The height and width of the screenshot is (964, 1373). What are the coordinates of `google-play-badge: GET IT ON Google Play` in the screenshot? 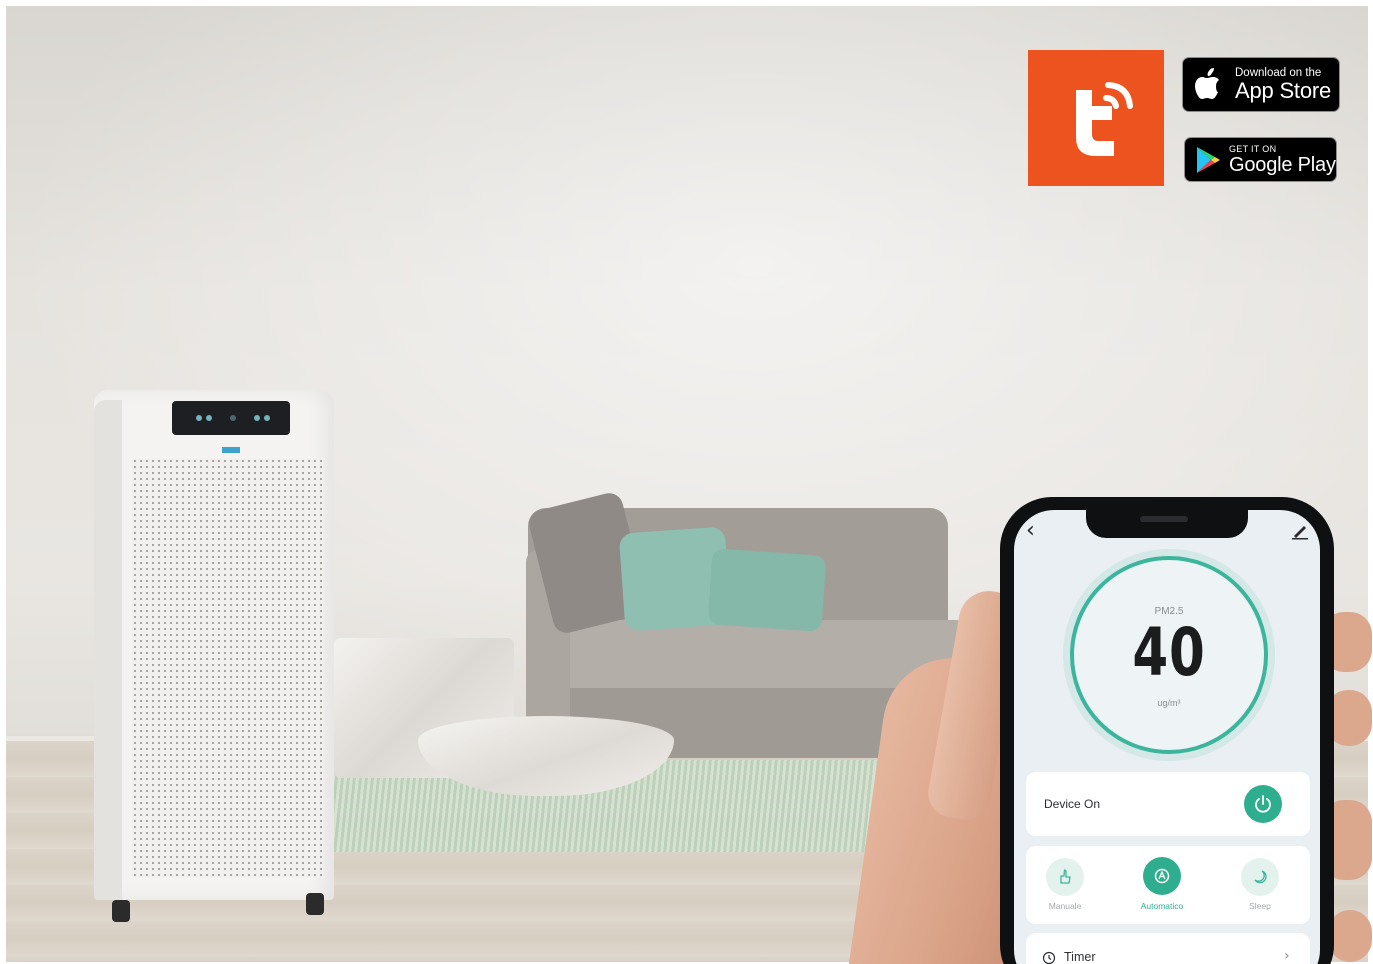 It's located at (1260, 159).